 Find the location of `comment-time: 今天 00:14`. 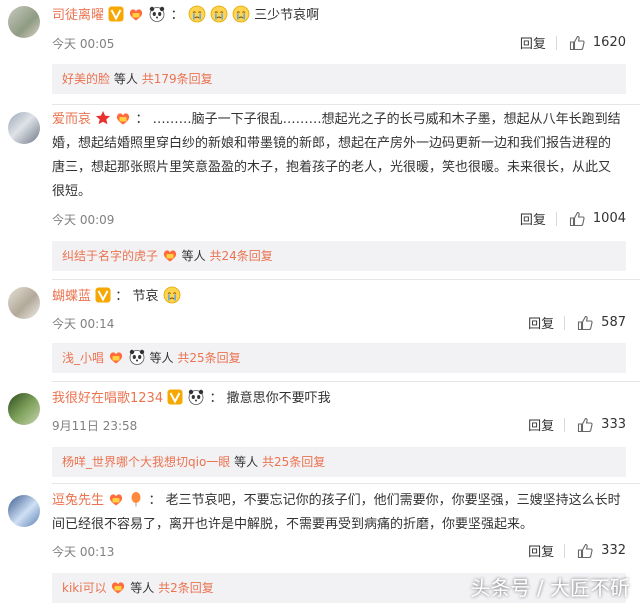

comment-time: 今天 00:14 is located at coordinates (83, 324).